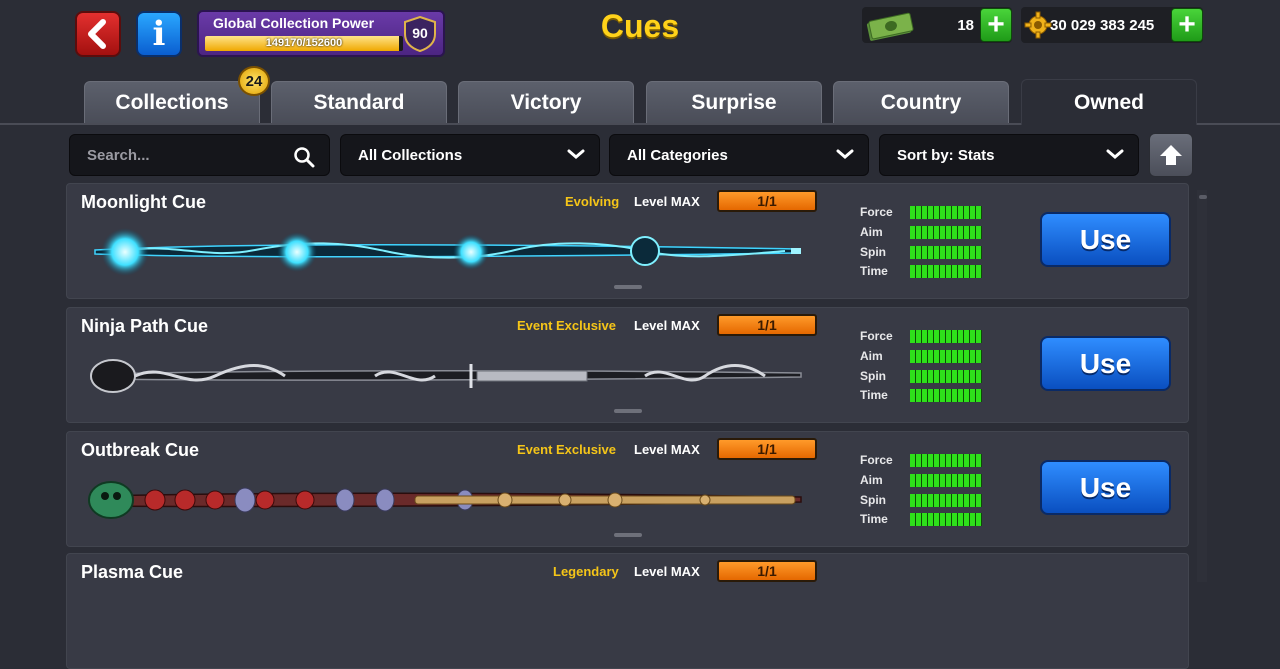 The image size is (1280, 669). I want to click on tab-collections: Collections, so click(172, 102).